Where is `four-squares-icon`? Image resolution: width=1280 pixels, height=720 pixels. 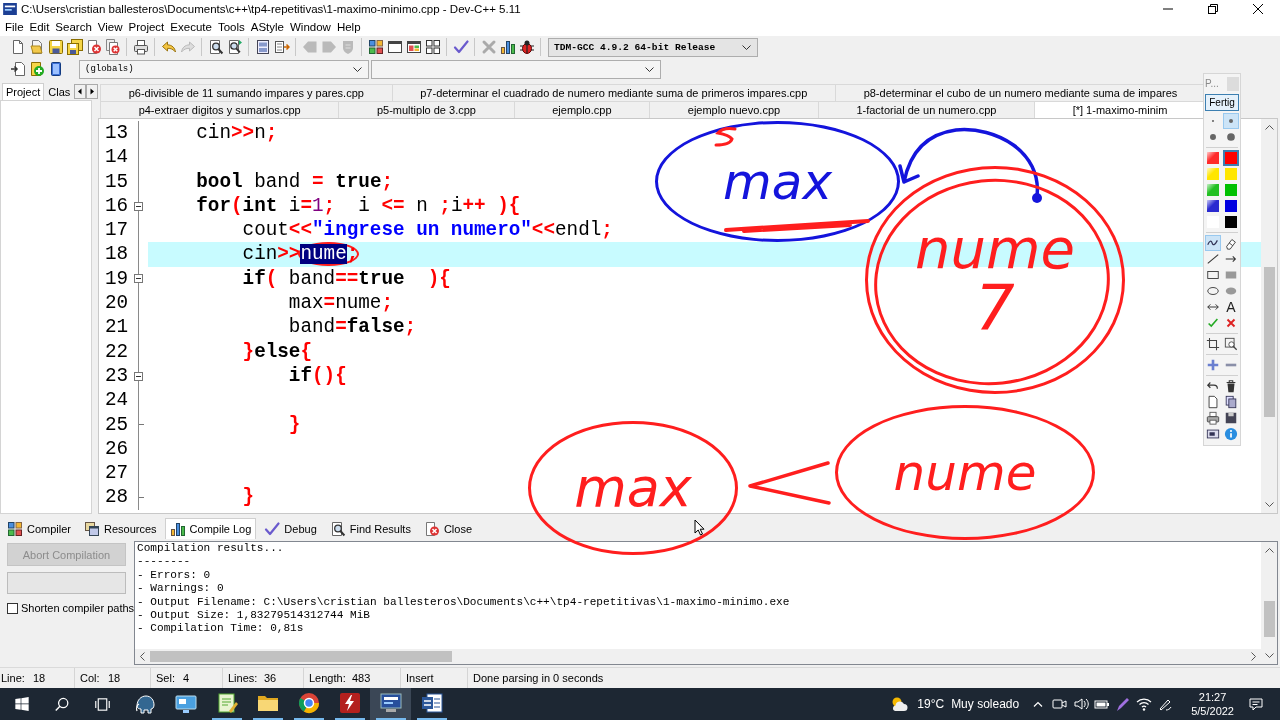 four-squares-icon is located at coordinates (432, 47).